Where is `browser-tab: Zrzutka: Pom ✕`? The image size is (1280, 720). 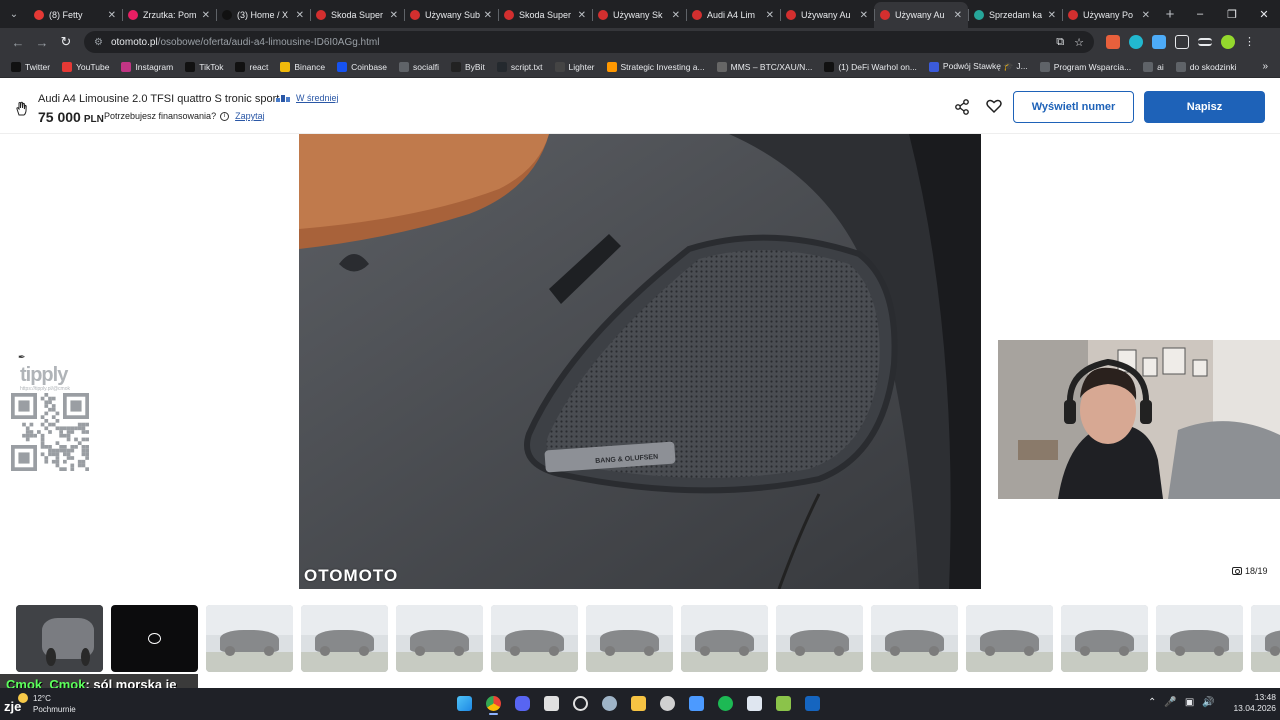 browser-tab: Zrzutka: Pom ✕ is located at coordinates (169, 15).